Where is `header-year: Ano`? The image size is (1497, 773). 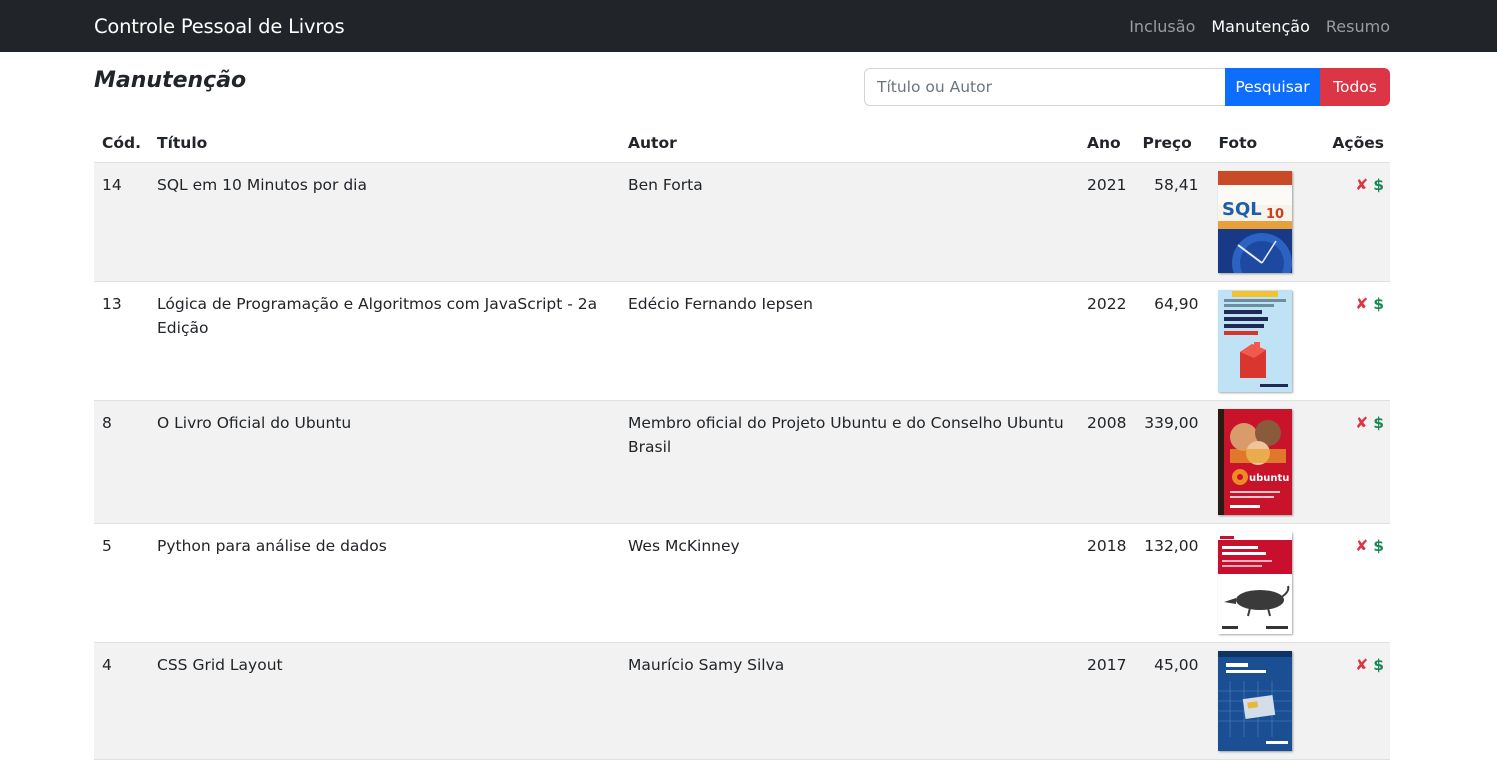 header-year: Ano is located at coordinates (1107, 143).